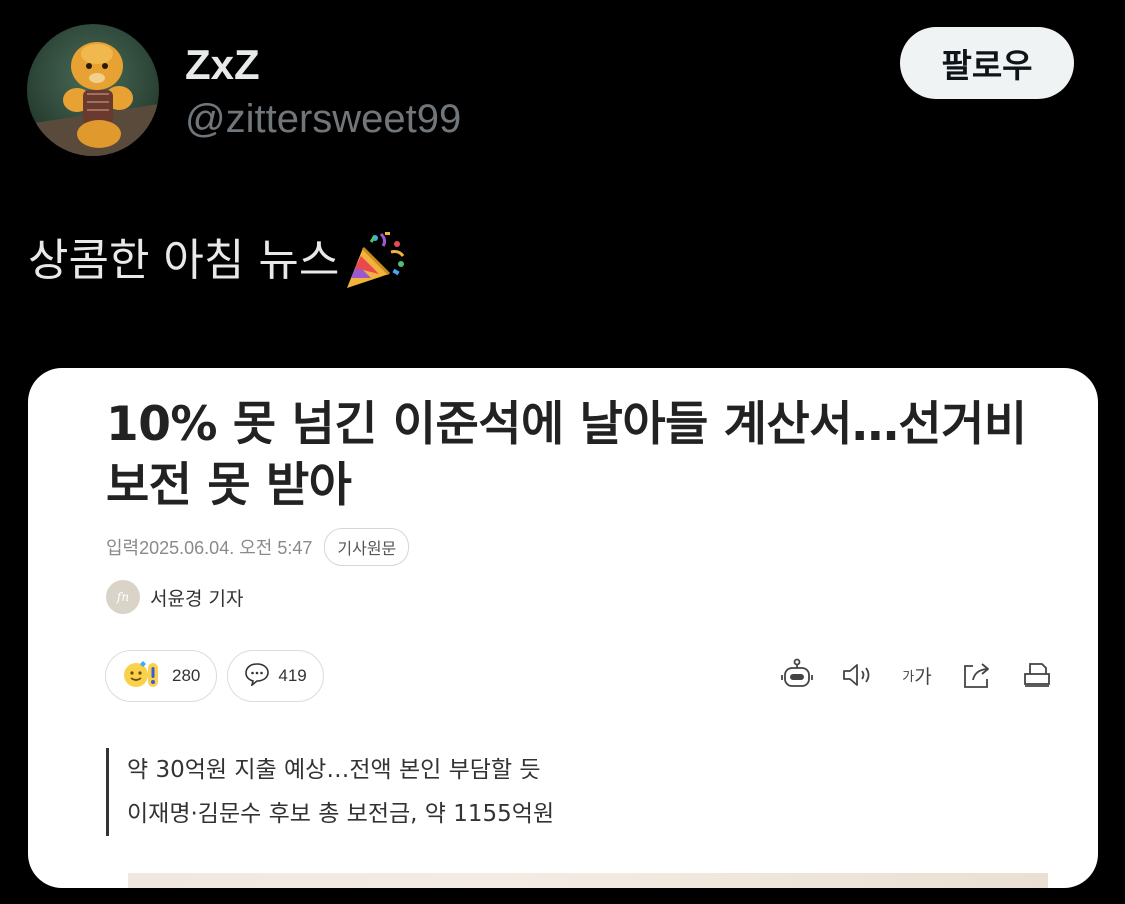  Describe the element at coordinates (186, 675) in the screenshot. I see `emoji-reaction-count: 280` at that location.